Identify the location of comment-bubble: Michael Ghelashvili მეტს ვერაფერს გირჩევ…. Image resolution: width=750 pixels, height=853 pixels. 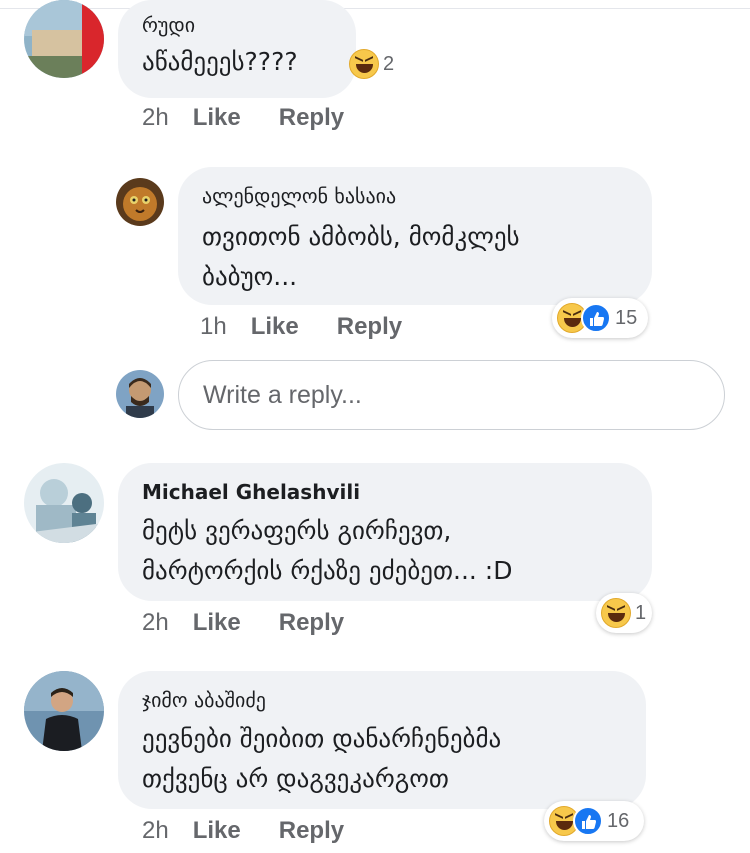
(385, 532).